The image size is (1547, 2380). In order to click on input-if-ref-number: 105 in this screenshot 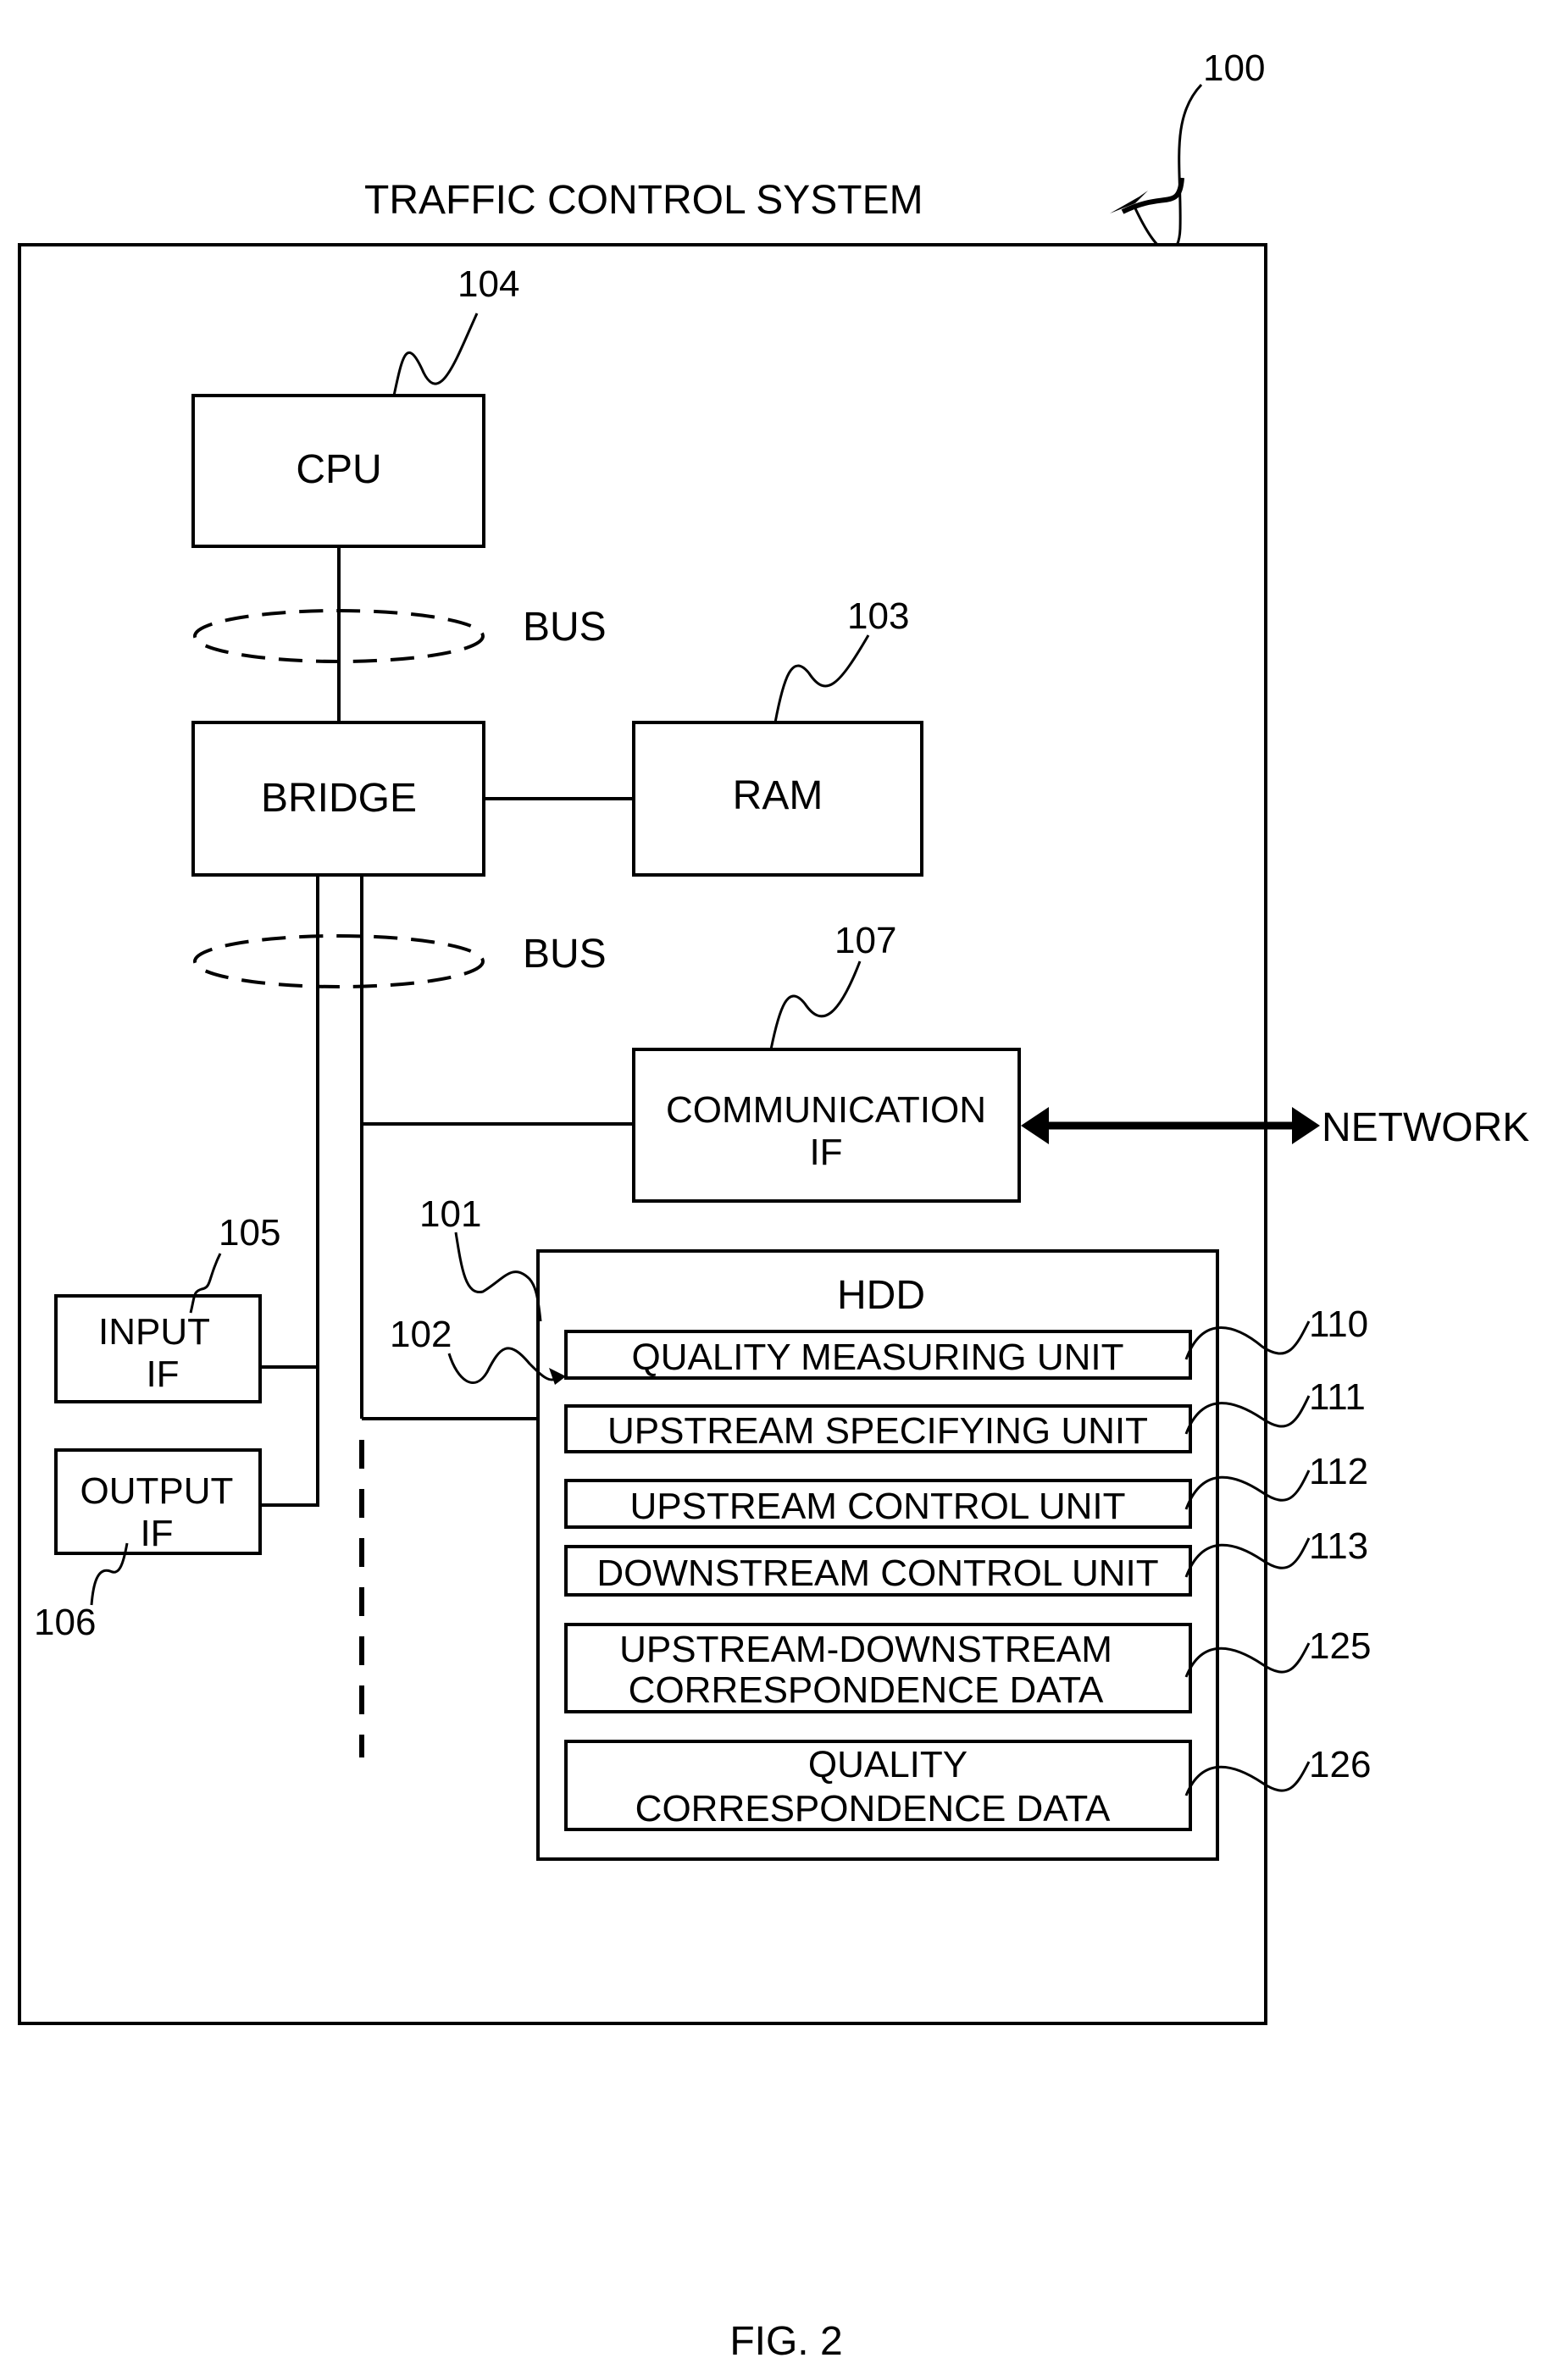, I will do `click(249, 1233)`.